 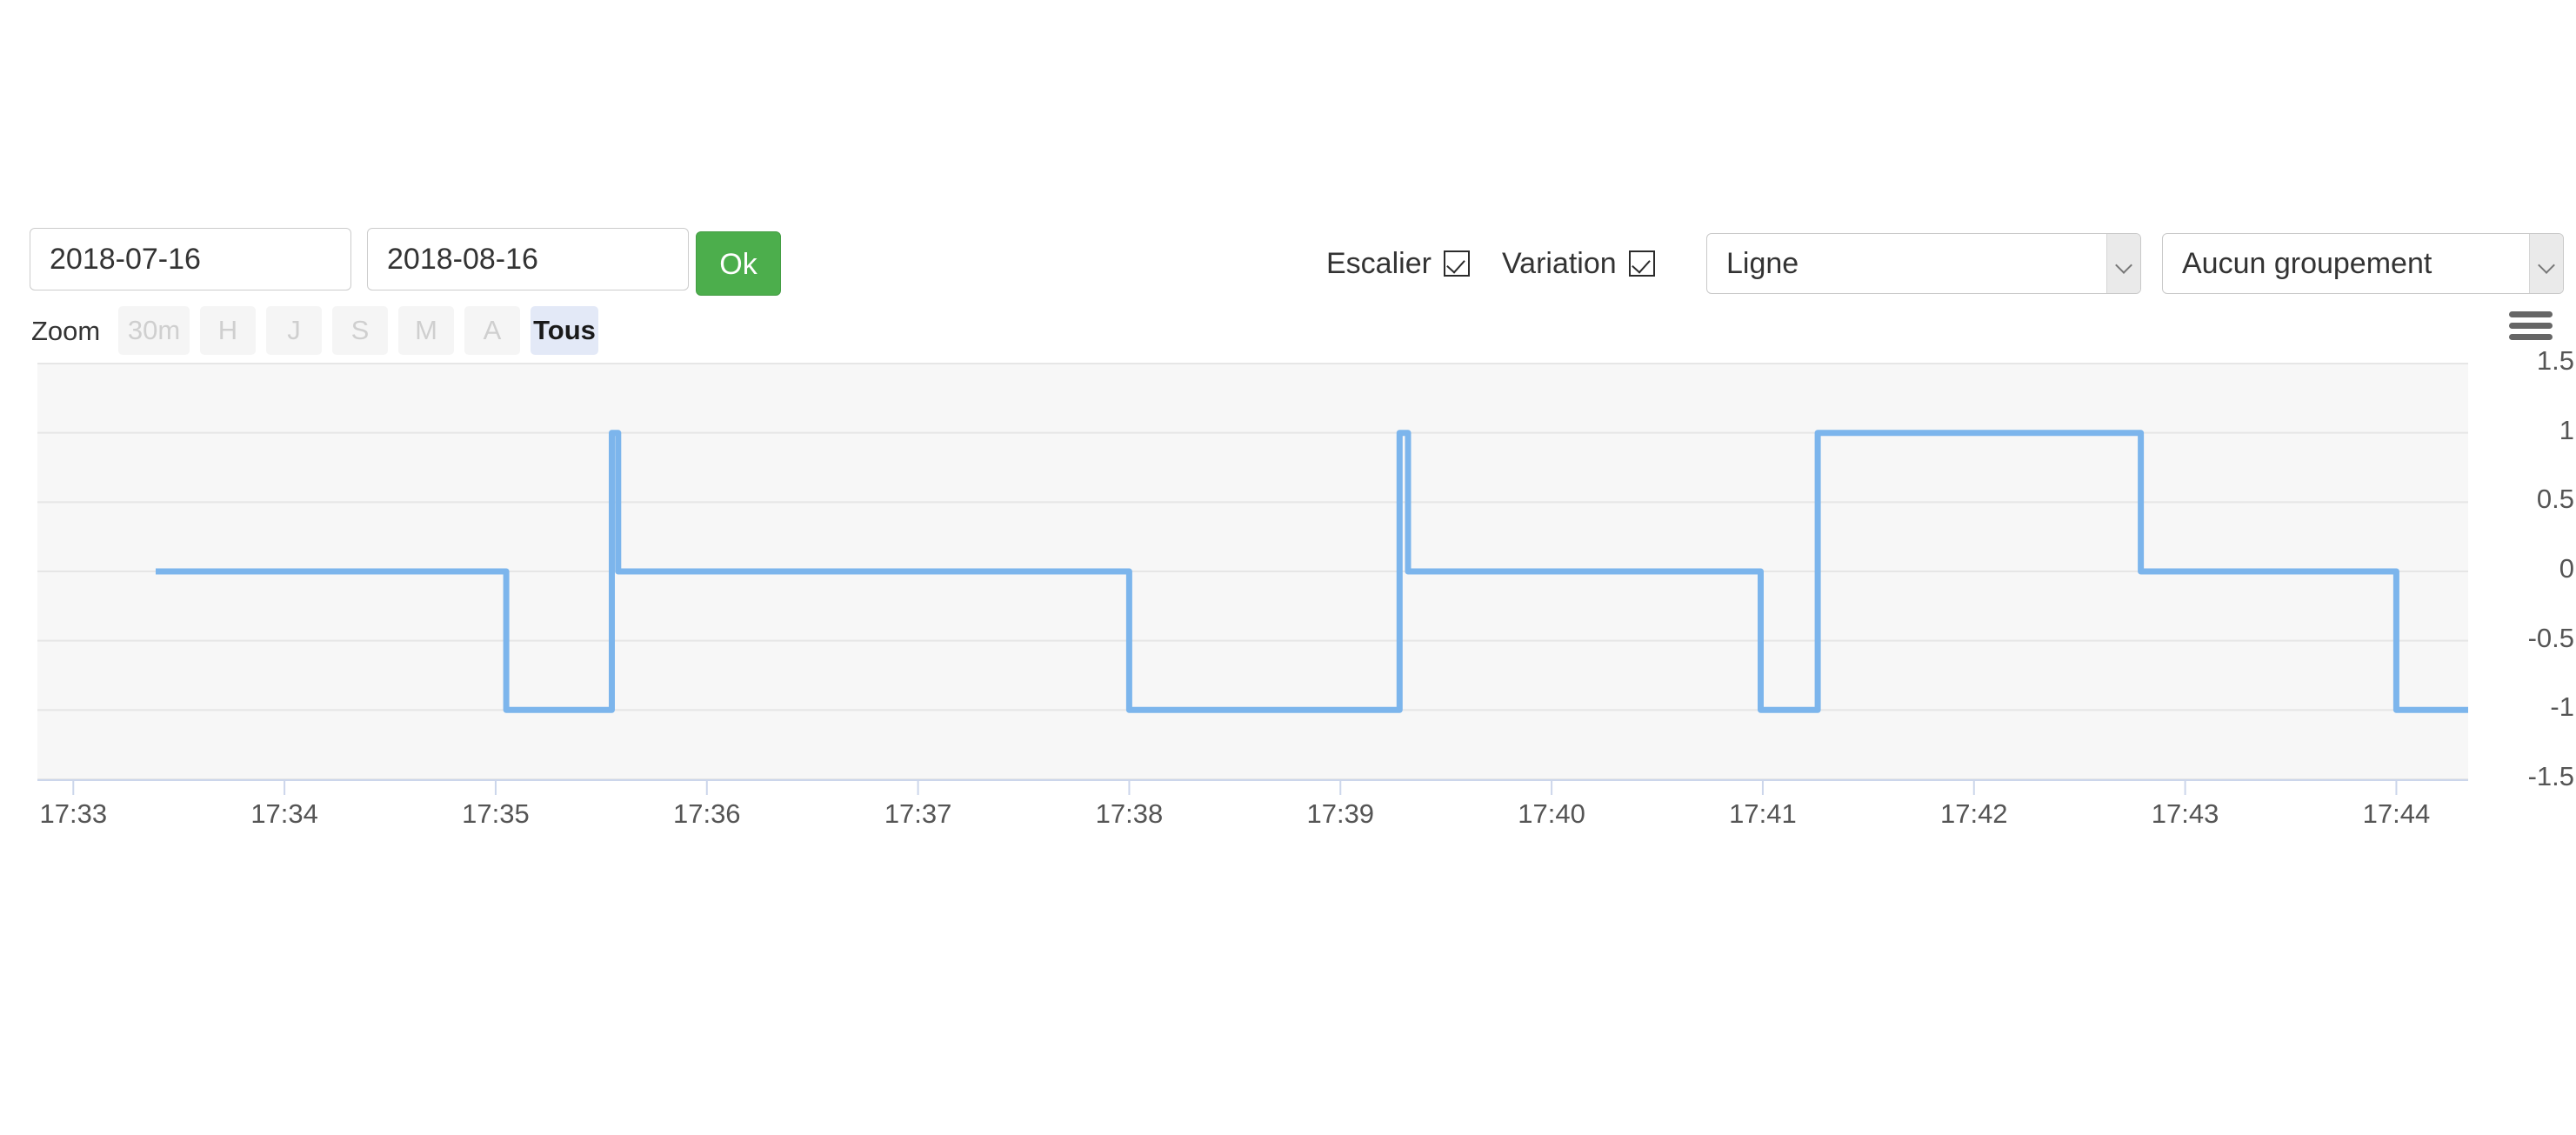 I want to click on grouping-select: Aucun groupement, so click(x=2363, y=263).